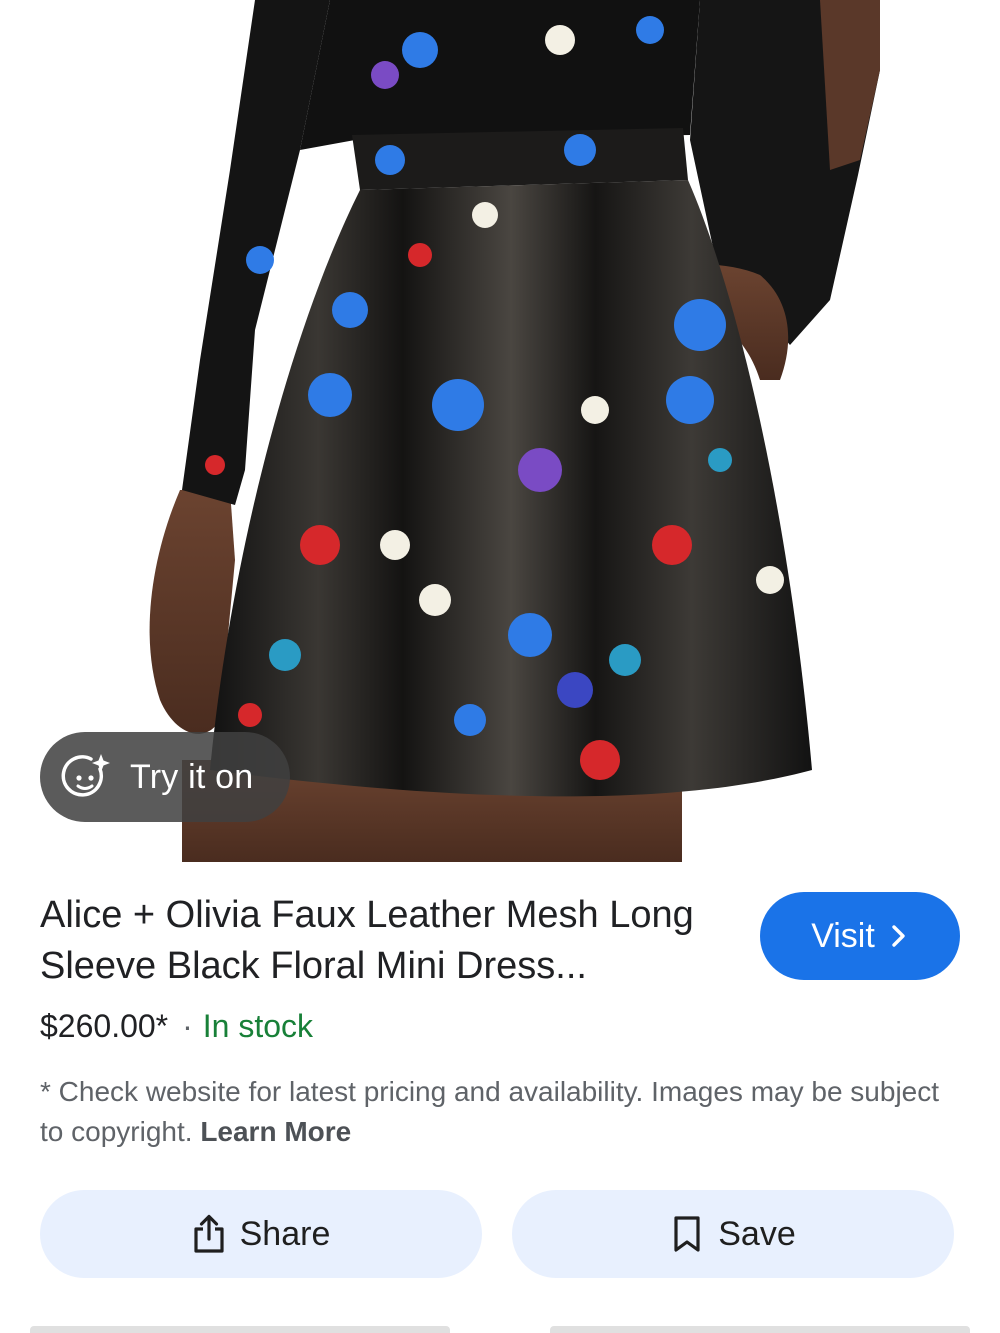 This screenshot has width=1000, height=1333. What do you see at coordinates (898, 936) in the screenshot?
I see `chevron-right-icon` at bounding box center [898, 936].